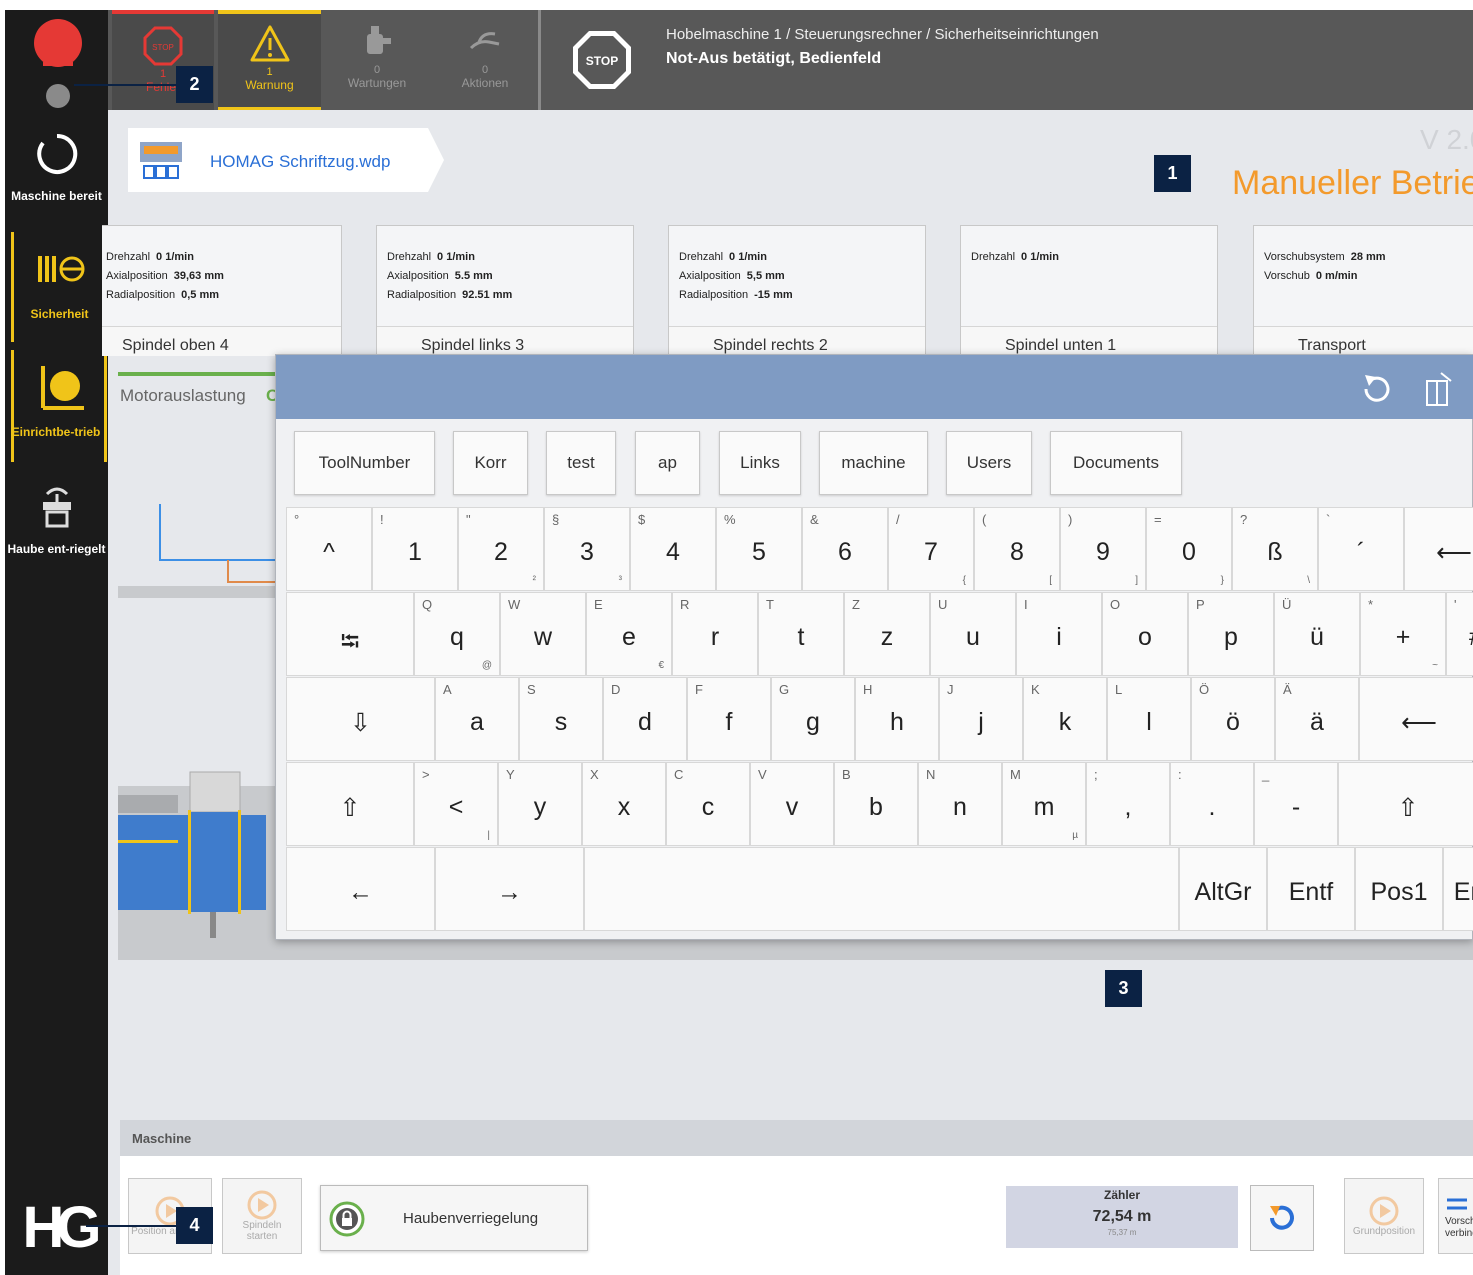 The width and height of the screenshot is (1473, 1275). I want to click on keyboard-reset-icon, so click(1376, 389).